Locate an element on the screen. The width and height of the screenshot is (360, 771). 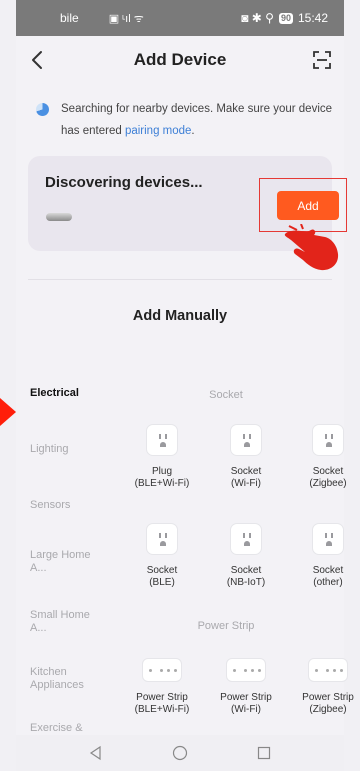
device-name: Power Strip (Wi-Fi) is located at coordinates (246, 704).